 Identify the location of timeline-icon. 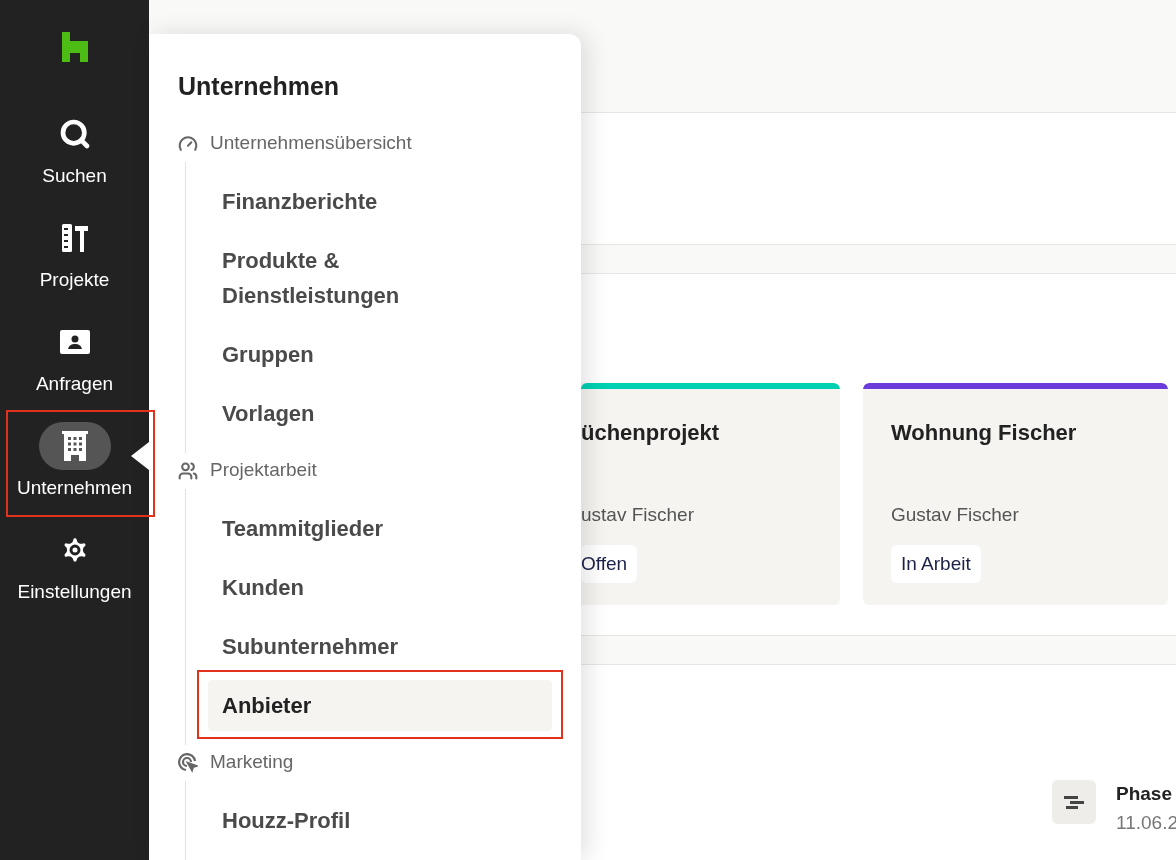
(1074, 802).